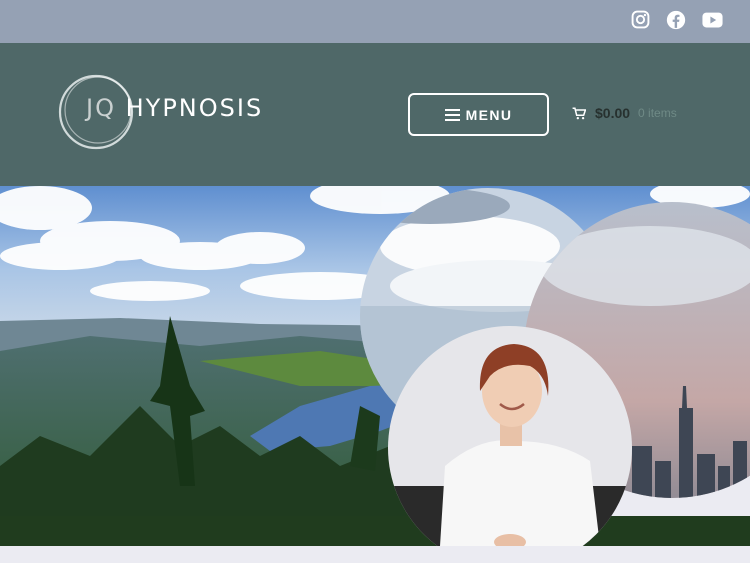  I want to click on youtube-icon, so click(712, 22).